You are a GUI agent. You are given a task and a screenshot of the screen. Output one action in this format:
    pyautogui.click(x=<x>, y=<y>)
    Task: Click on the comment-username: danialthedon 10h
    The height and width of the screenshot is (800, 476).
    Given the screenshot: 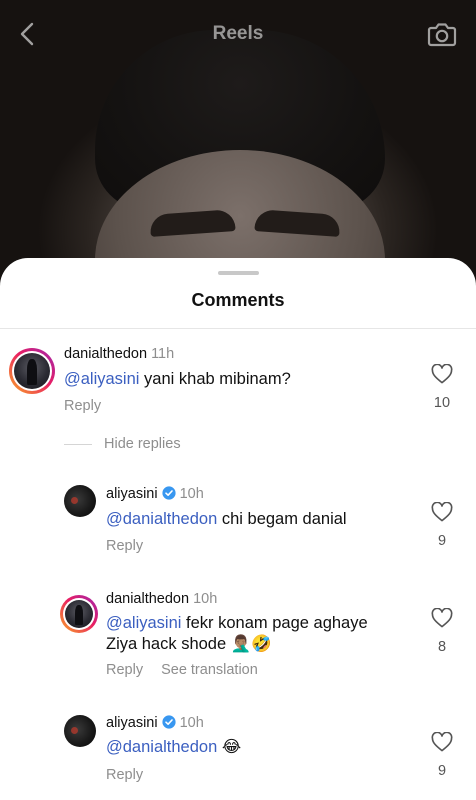 What is the action you would take?
    pyautogui.click(x=161, y=599)
    